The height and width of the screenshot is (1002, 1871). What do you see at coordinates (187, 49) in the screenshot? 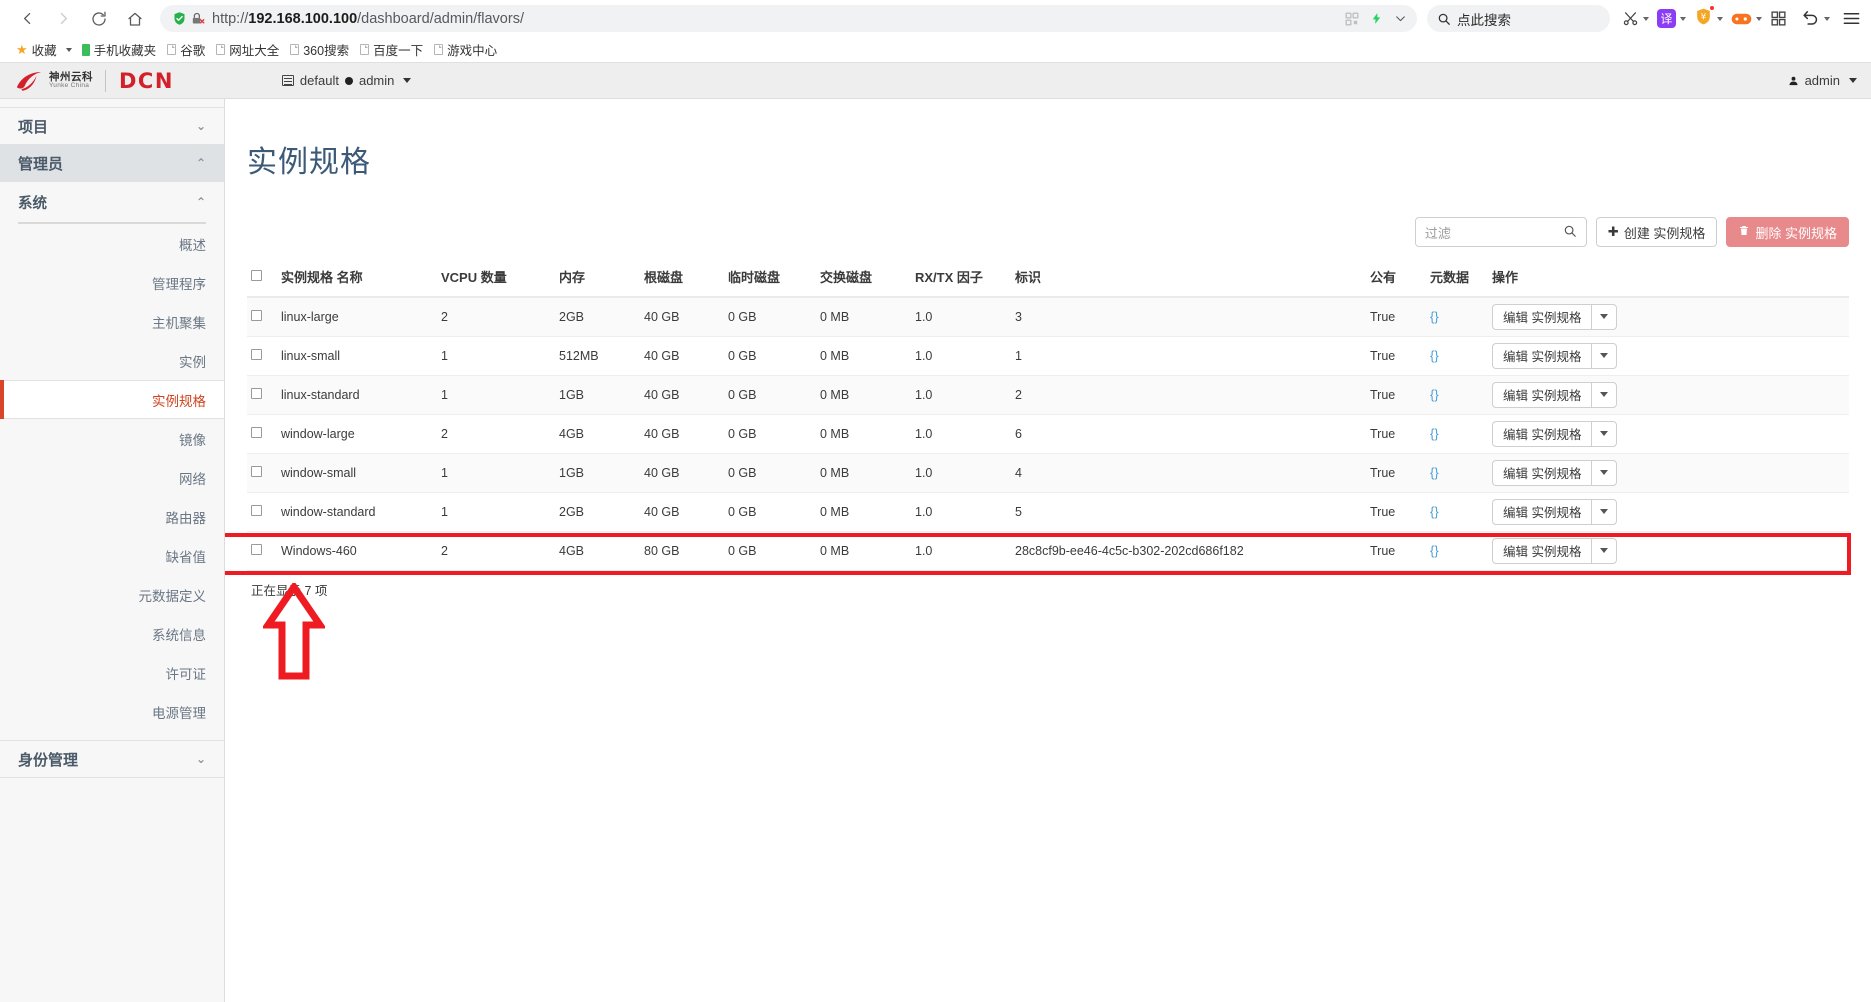
I see `bookmark-google: 谷歌` at bounding box center [187, 49].